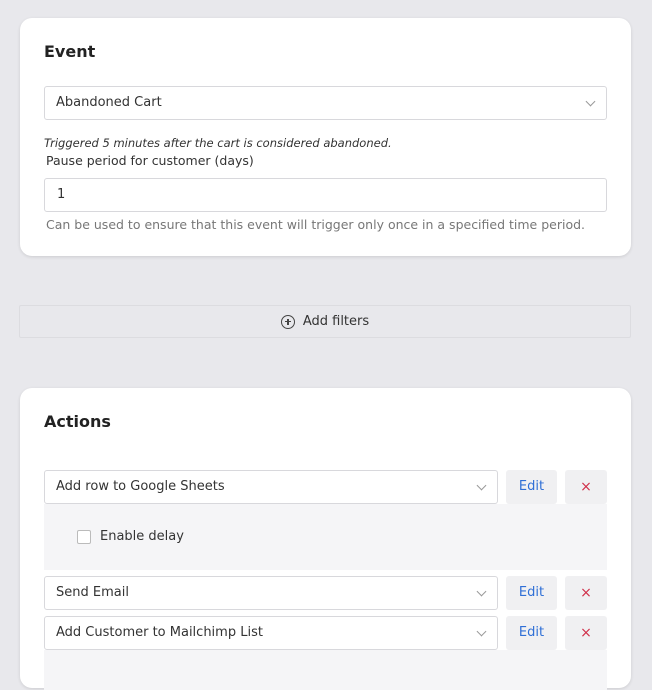 This screenshot has height=690, width=652. What do you see at coordinates (77, 421) in the screenshot?
I see `actions-title: Actions` at bounding box center [77, 421].